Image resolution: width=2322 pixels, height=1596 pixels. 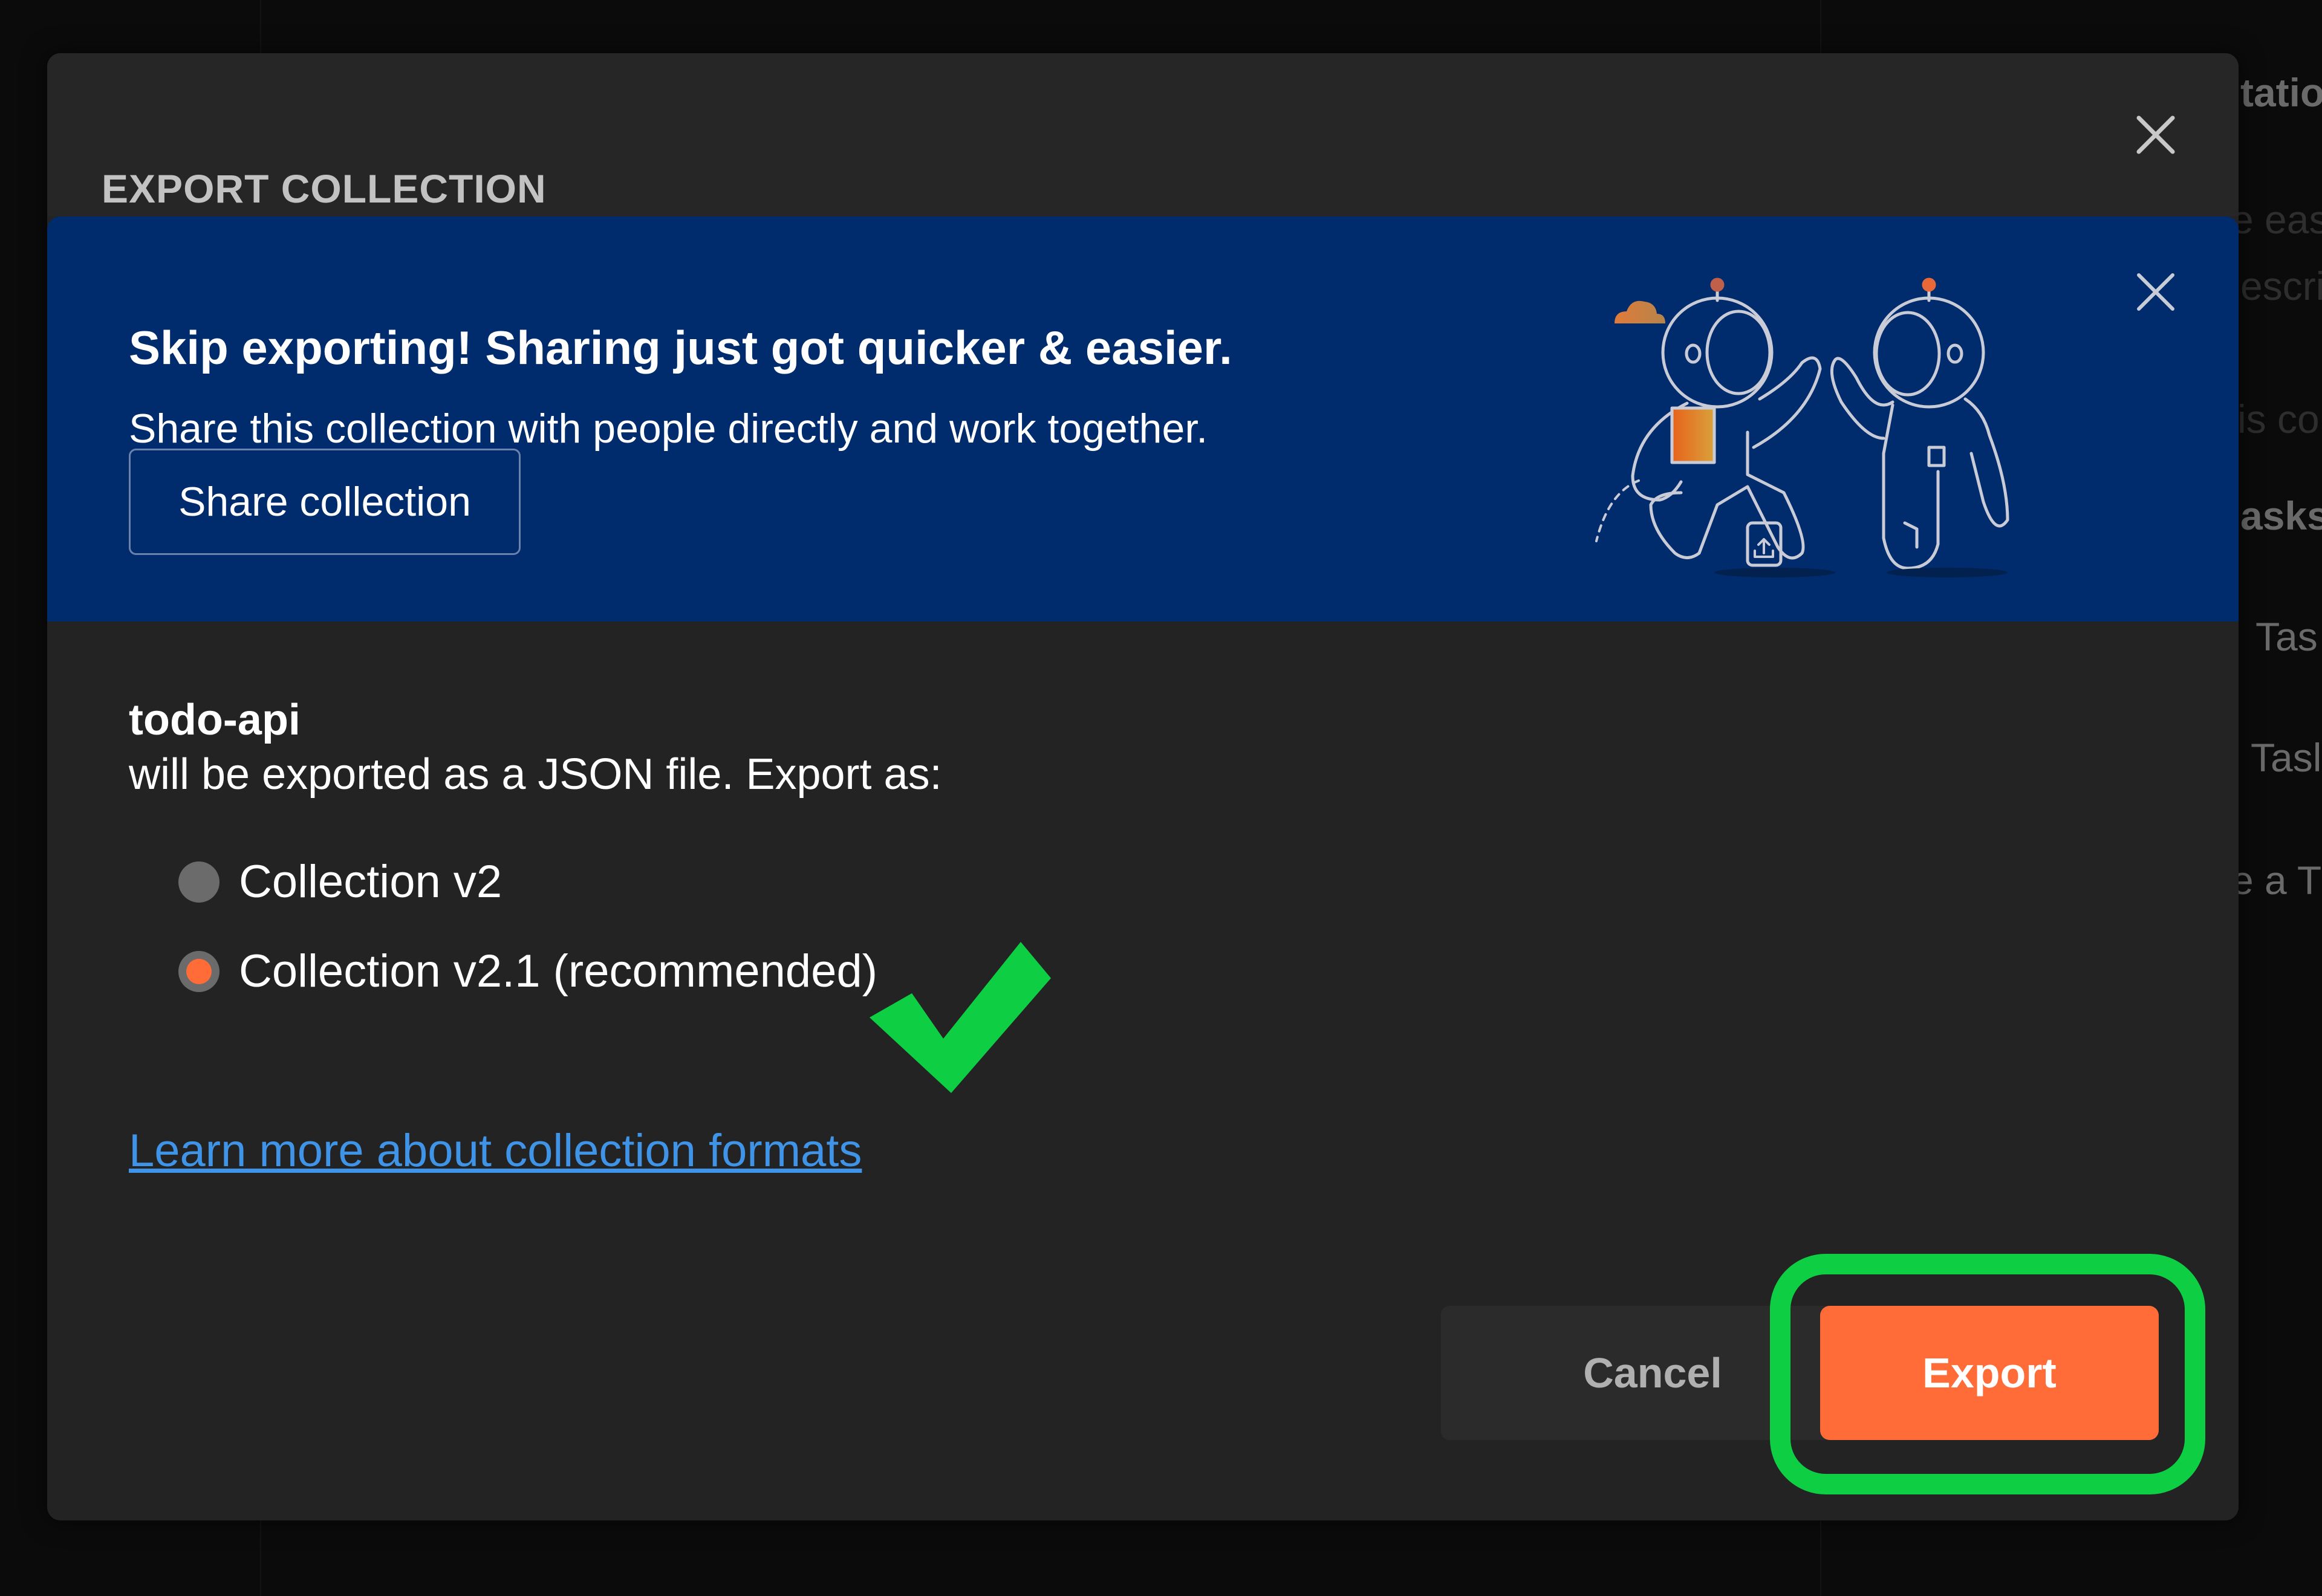 I want to click on cloud-icon, so click(x=1640, y=311).